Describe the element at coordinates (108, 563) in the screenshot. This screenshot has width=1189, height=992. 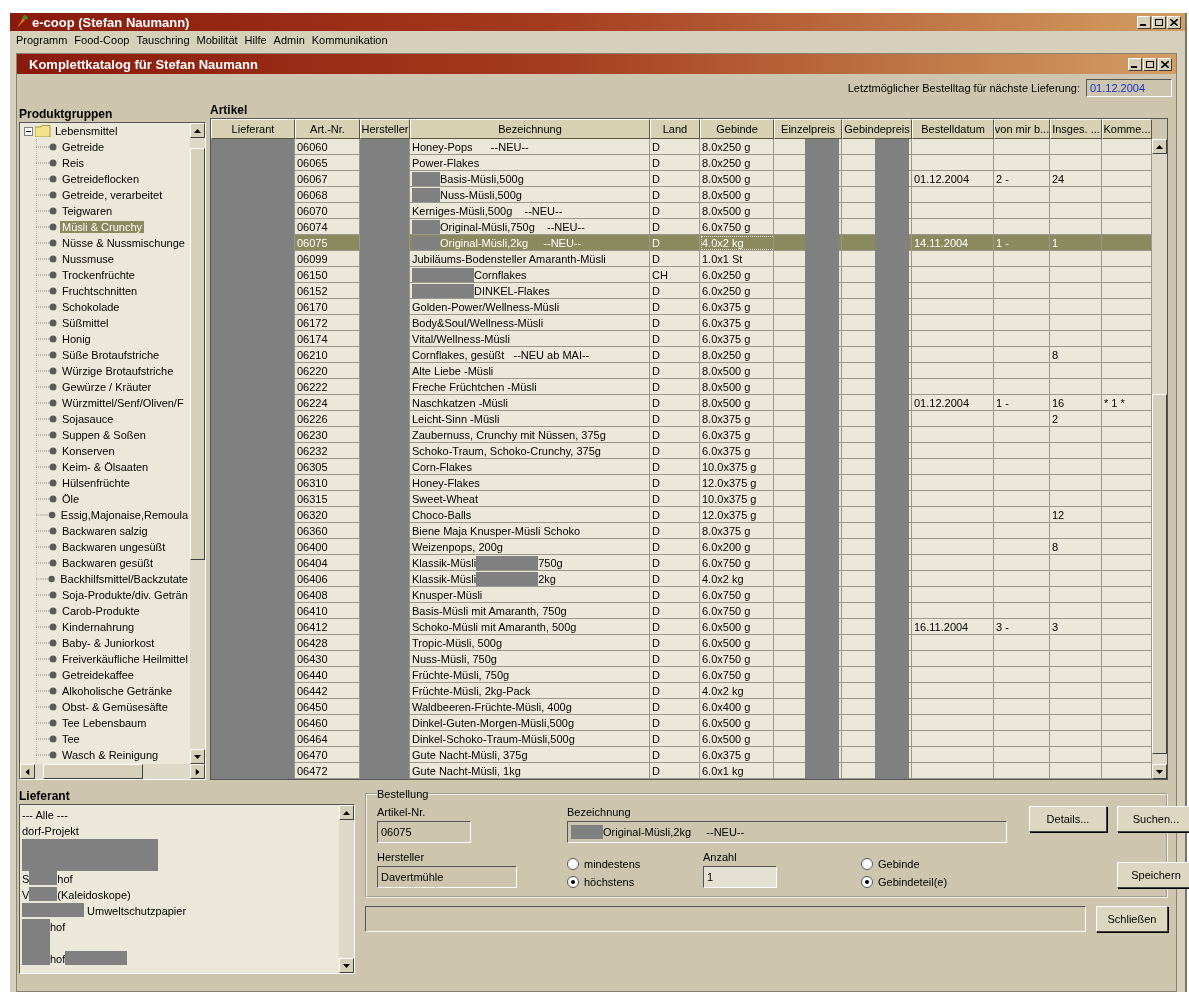
I see `tree-item: Backwaren gesüßt` at that location.